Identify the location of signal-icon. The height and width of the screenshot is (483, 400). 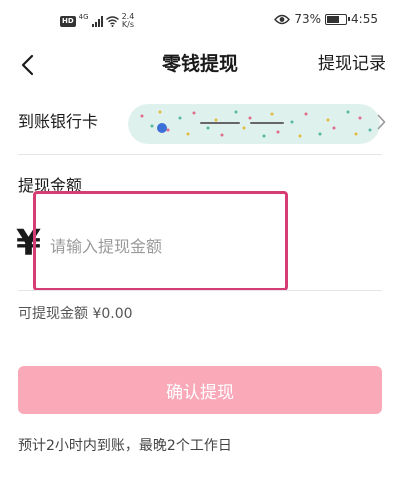
(97, 21).